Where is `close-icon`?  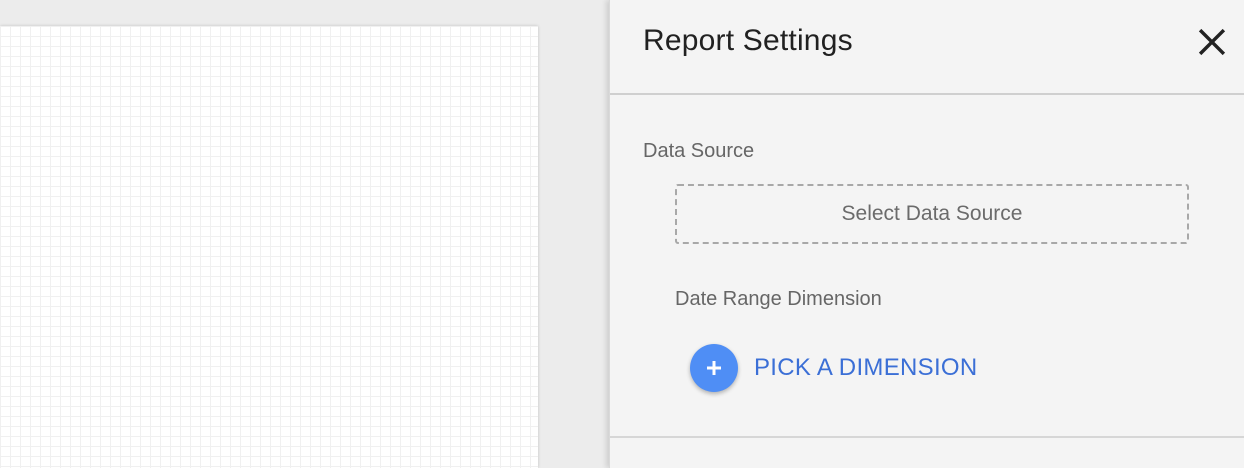 close-icon is located at coordinates (1212, 42).